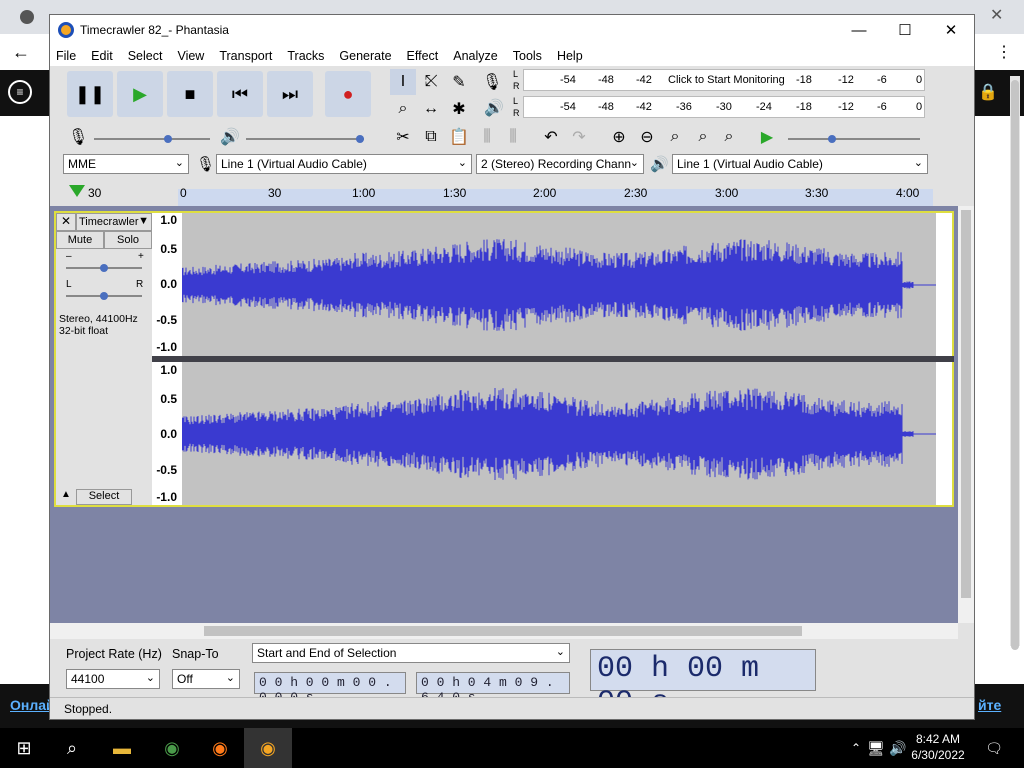  Describe the element at coordinates (126, 164) in the screenshot. I see `audio-host-select: MME ⌄` at that location.